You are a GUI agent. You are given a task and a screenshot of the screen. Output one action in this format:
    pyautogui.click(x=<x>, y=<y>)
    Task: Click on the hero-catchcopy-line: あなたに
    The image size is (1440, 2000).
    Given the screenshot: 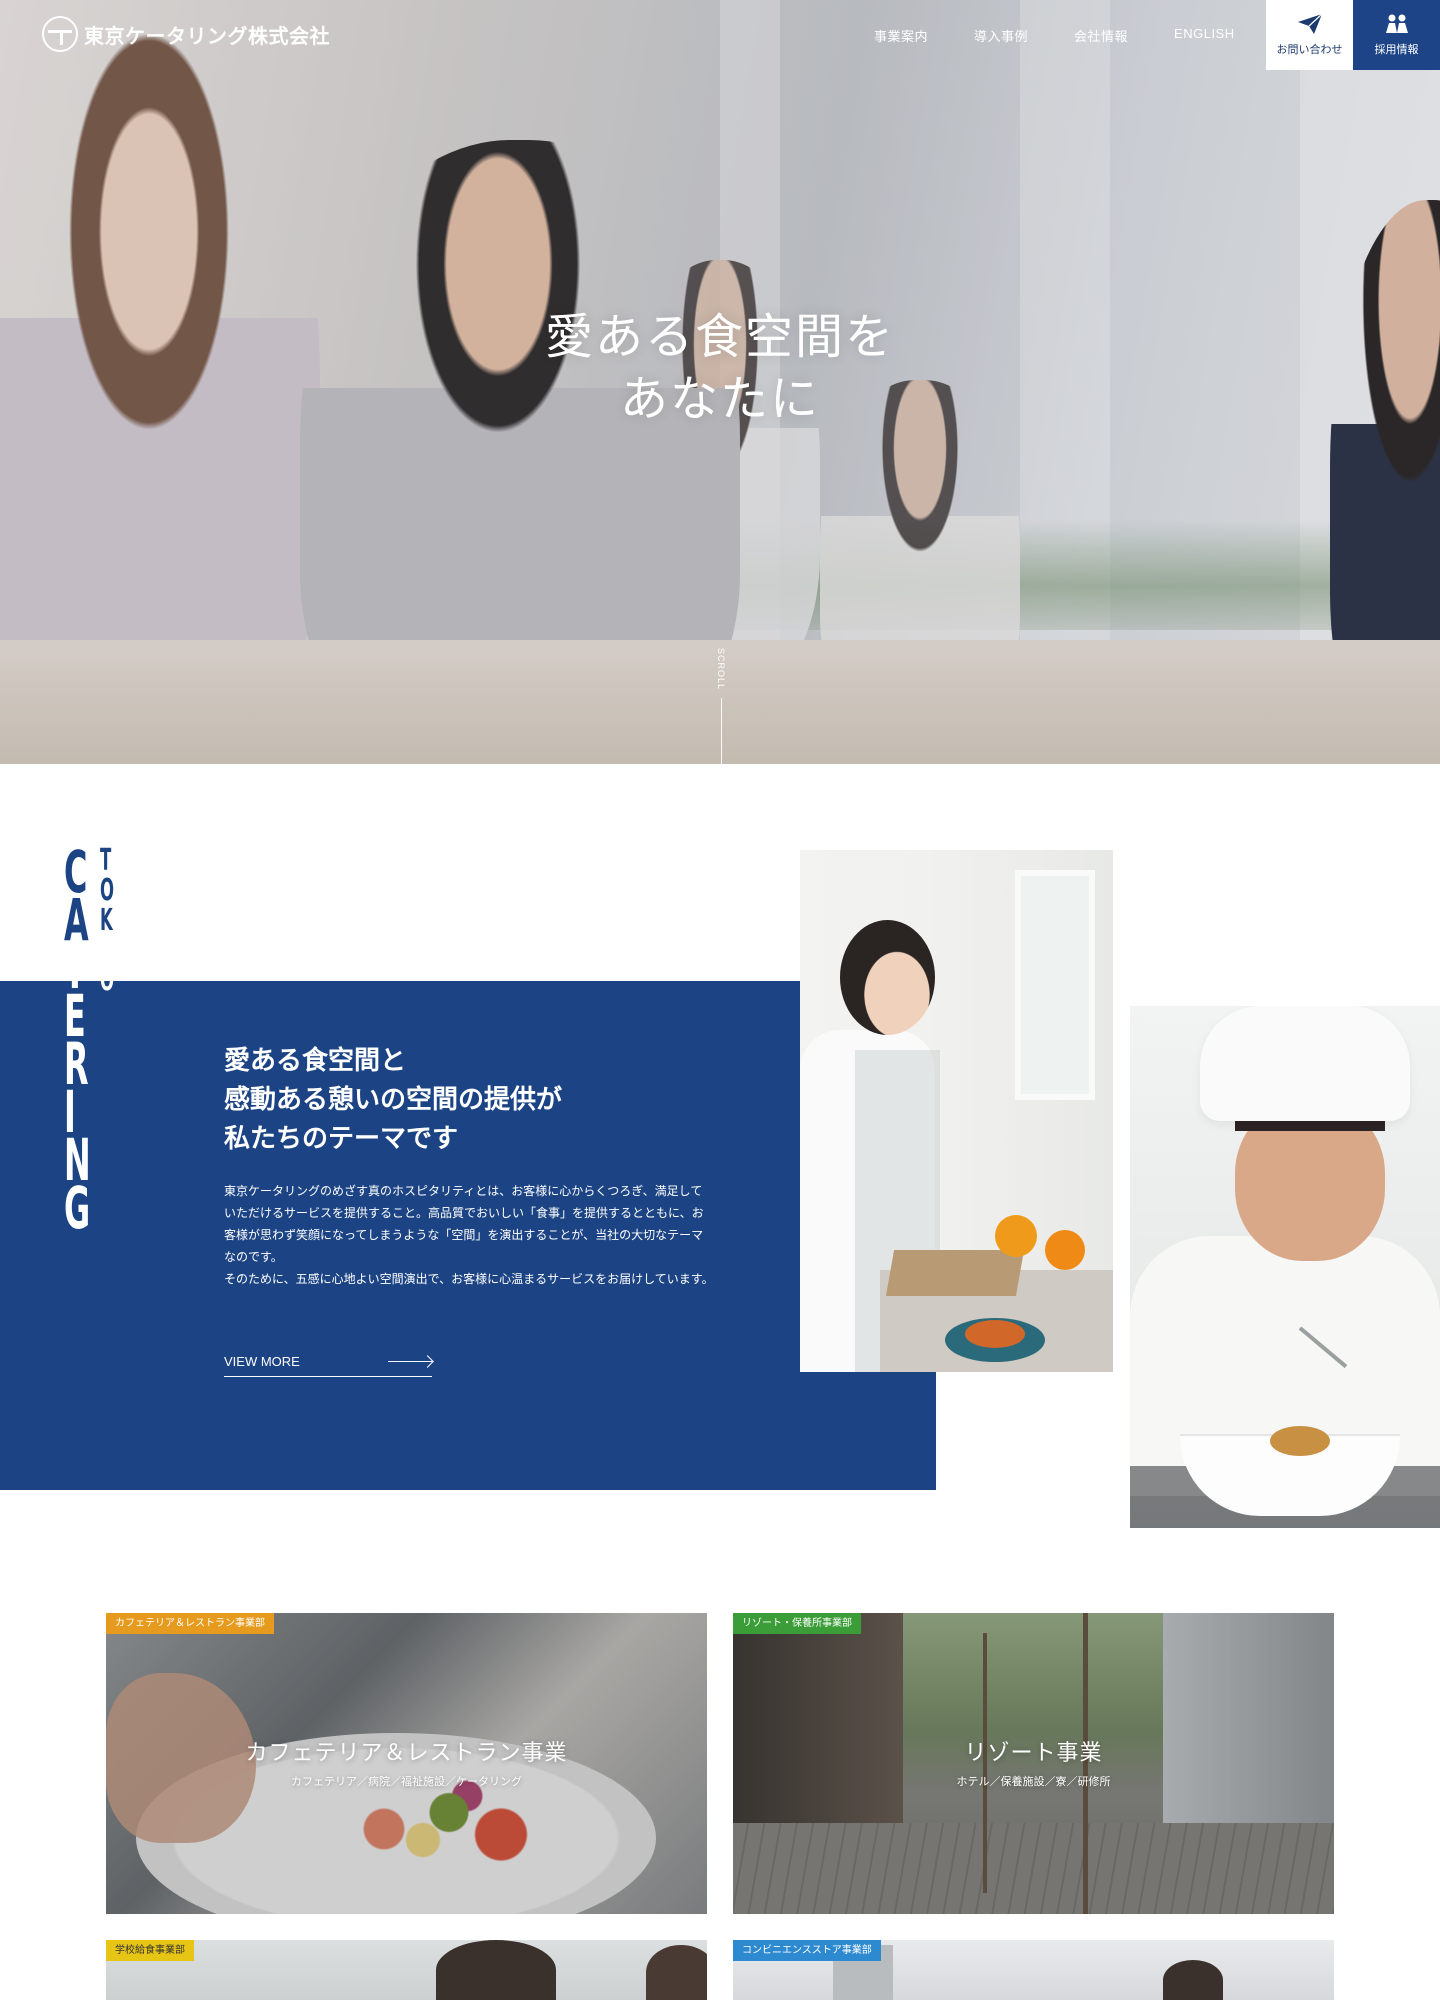 What is the action you would take?
    pyautogui.click(x=719, y=399)
    